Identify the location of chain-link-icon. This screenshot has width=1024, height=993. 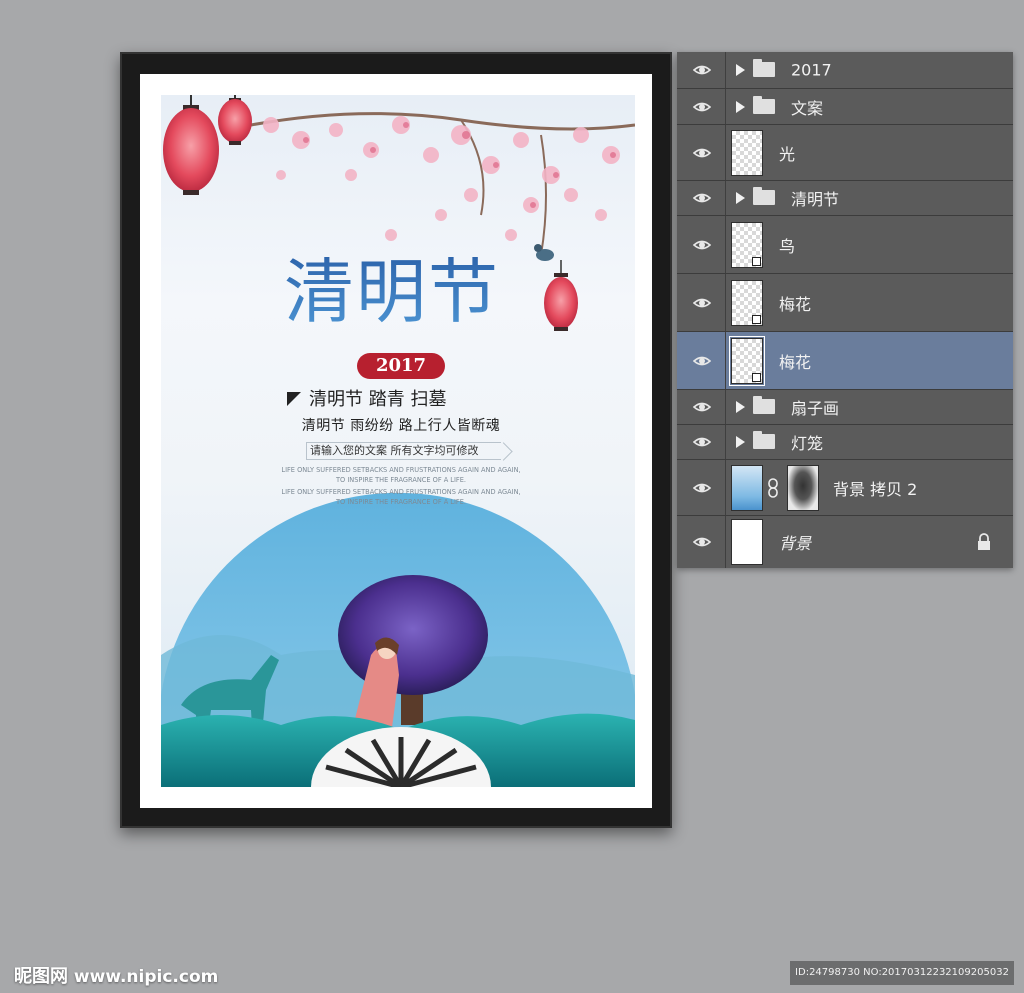
(773, 487).